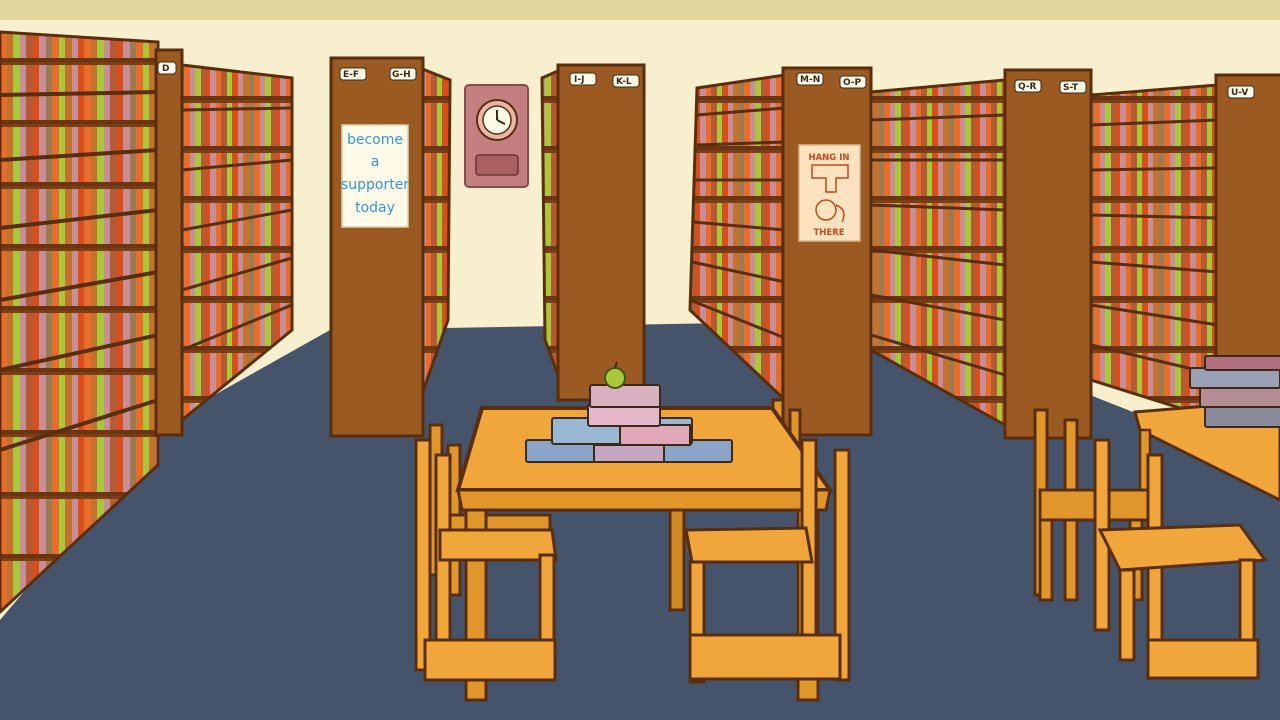  Describe the element at coordinates (351, 75) in the screenshot. I see `shelf-label-ef: E-F` at that location.